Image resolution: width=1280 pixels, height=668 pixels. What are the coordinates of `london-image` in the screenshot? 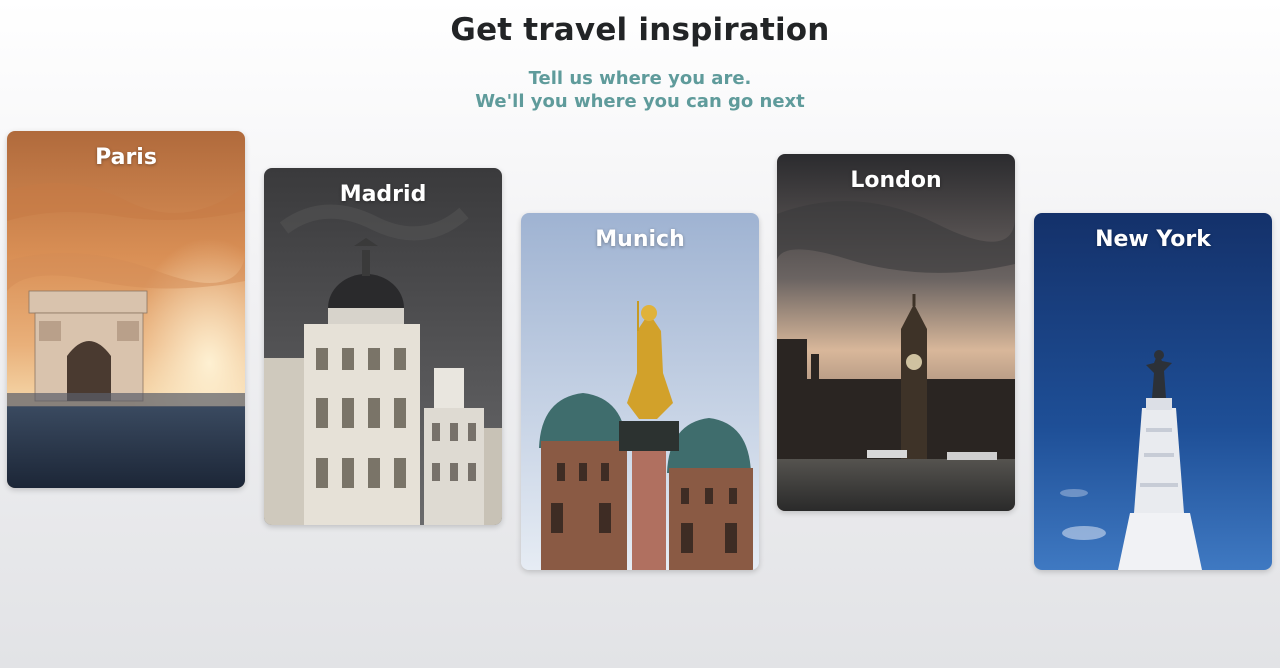 It's located at (896, 332).